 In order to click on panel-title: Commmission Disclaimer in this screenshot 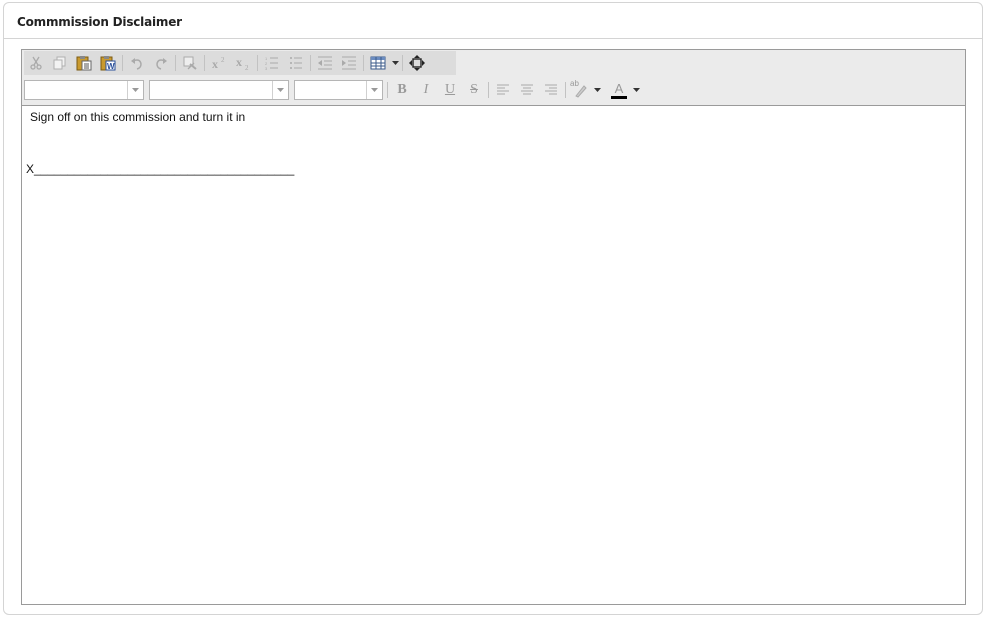, I will do `click(99, 22)`.